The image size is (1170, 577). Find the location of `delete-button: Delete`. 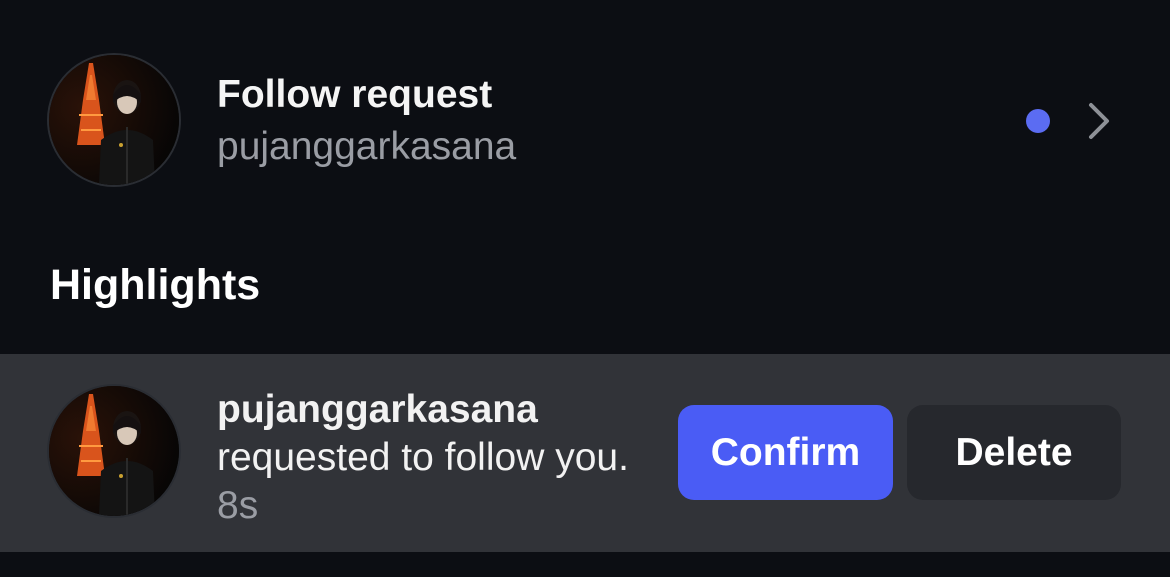

delete-button: Delete is located at coordinates (1014, 452).